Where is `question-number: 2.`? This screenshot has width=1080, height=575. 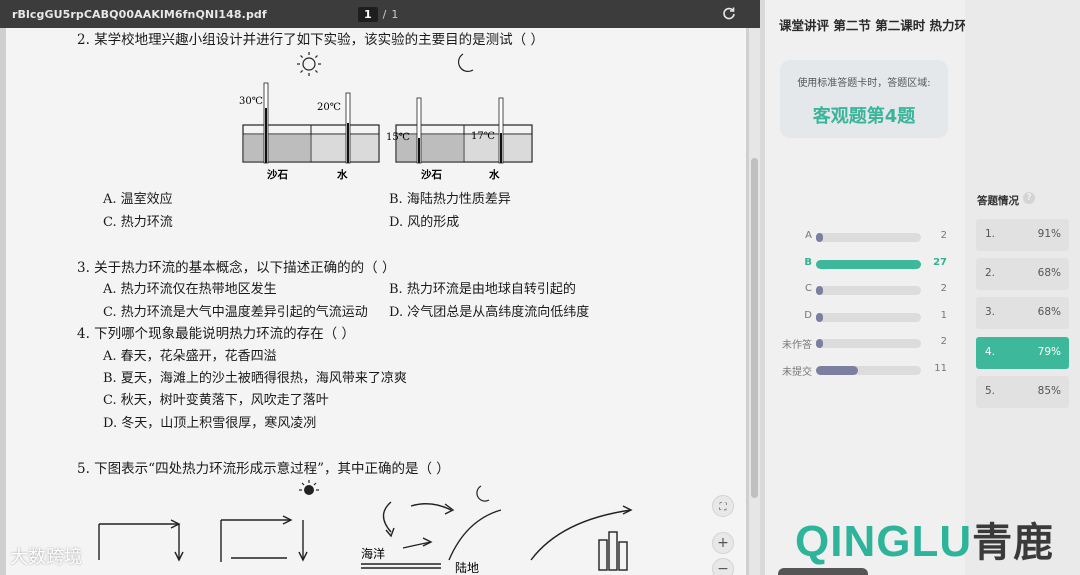 question-number: 2. is located at coordinates (990, 273).